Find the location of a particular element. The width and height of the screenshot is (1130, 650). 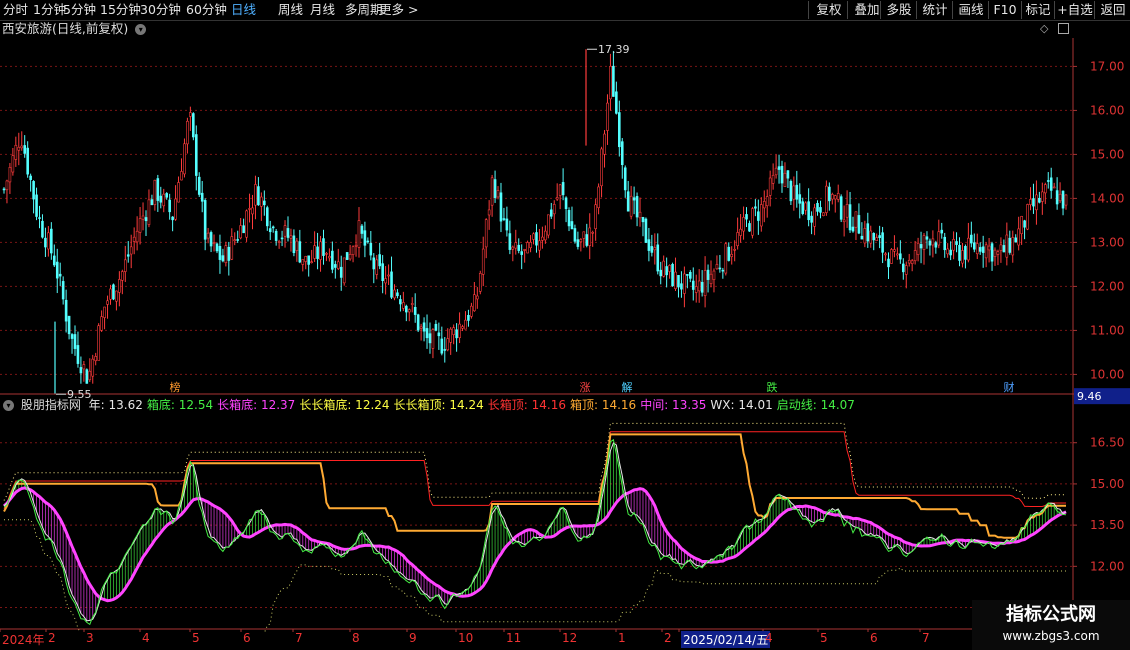

period-tab-3: 15分钟 is located at coordinates (120, 10).